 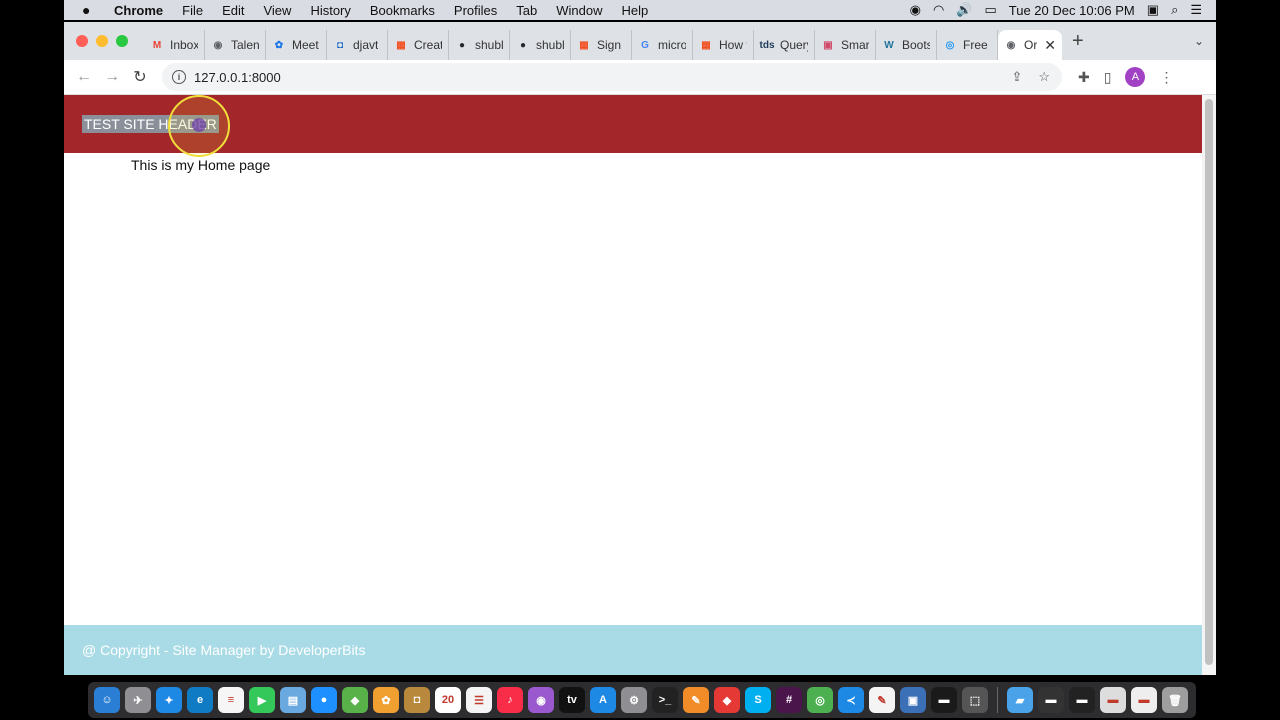 I want to click on address-bar: i 127.0.0.1:8000 ⇪ ☆, so click(x=612, y=77).